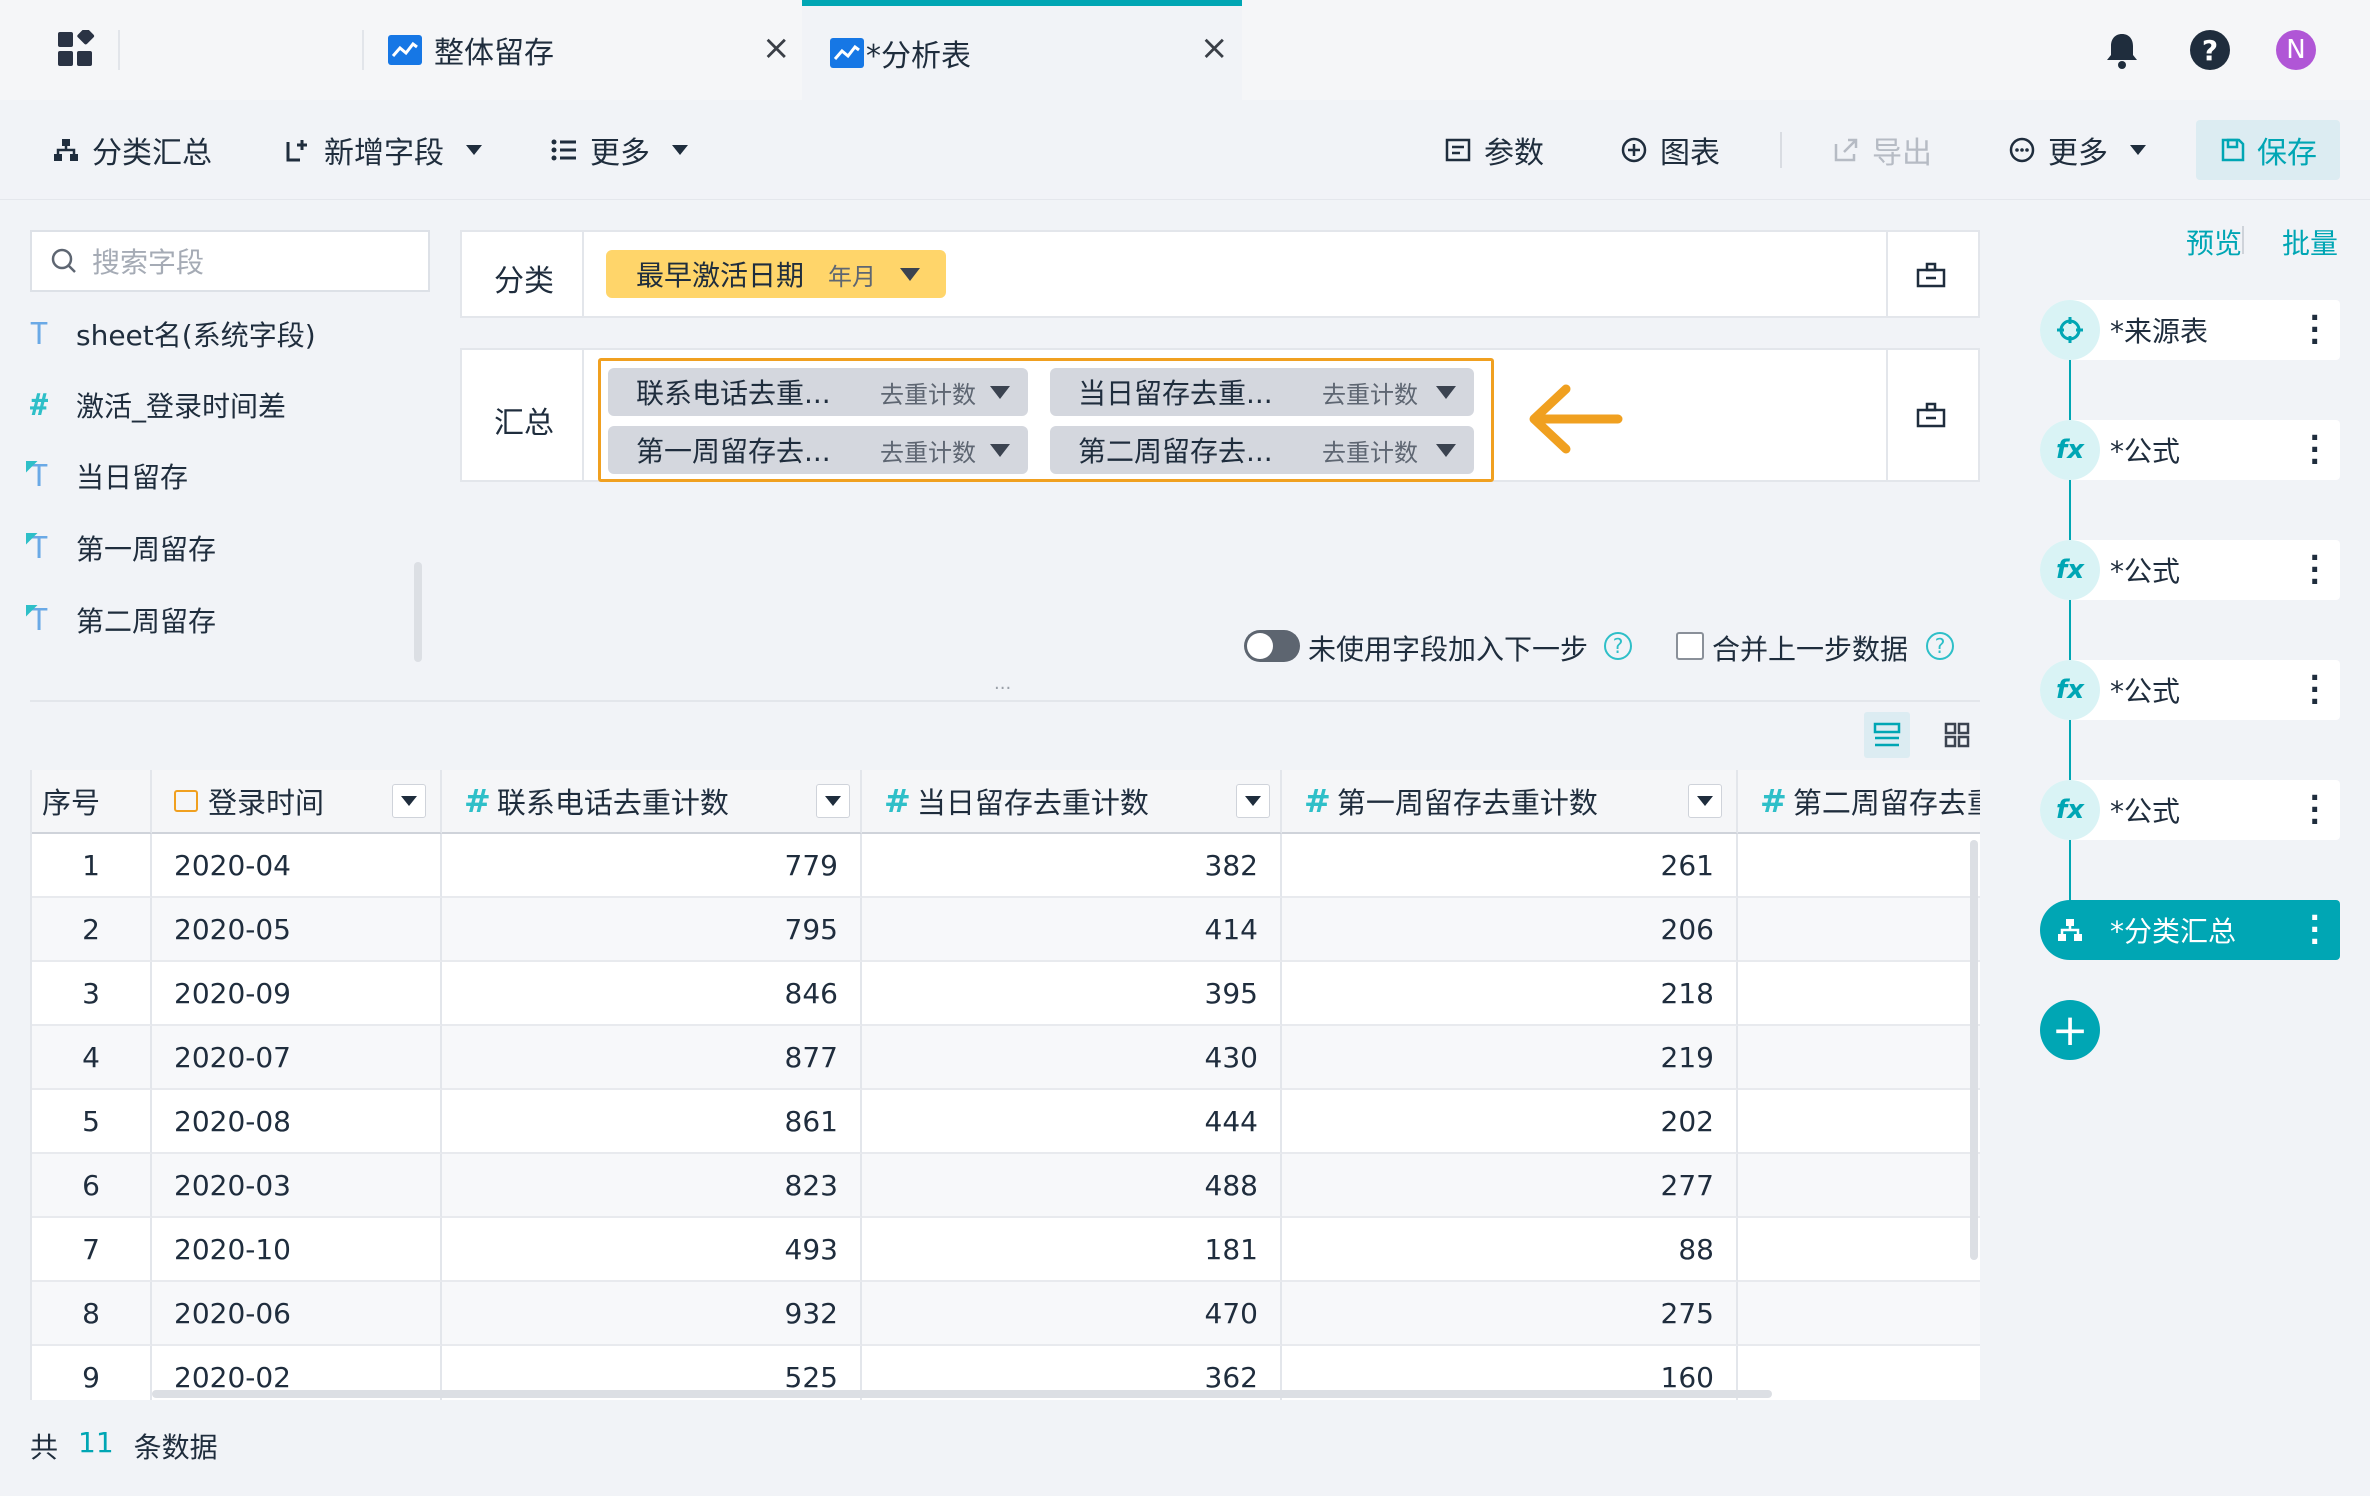 The image size is (2370, 1496). What do you see at coordinates (2122, 50) in the screenshot?
I see `bell-icon` at bounding box center [2122, 50].